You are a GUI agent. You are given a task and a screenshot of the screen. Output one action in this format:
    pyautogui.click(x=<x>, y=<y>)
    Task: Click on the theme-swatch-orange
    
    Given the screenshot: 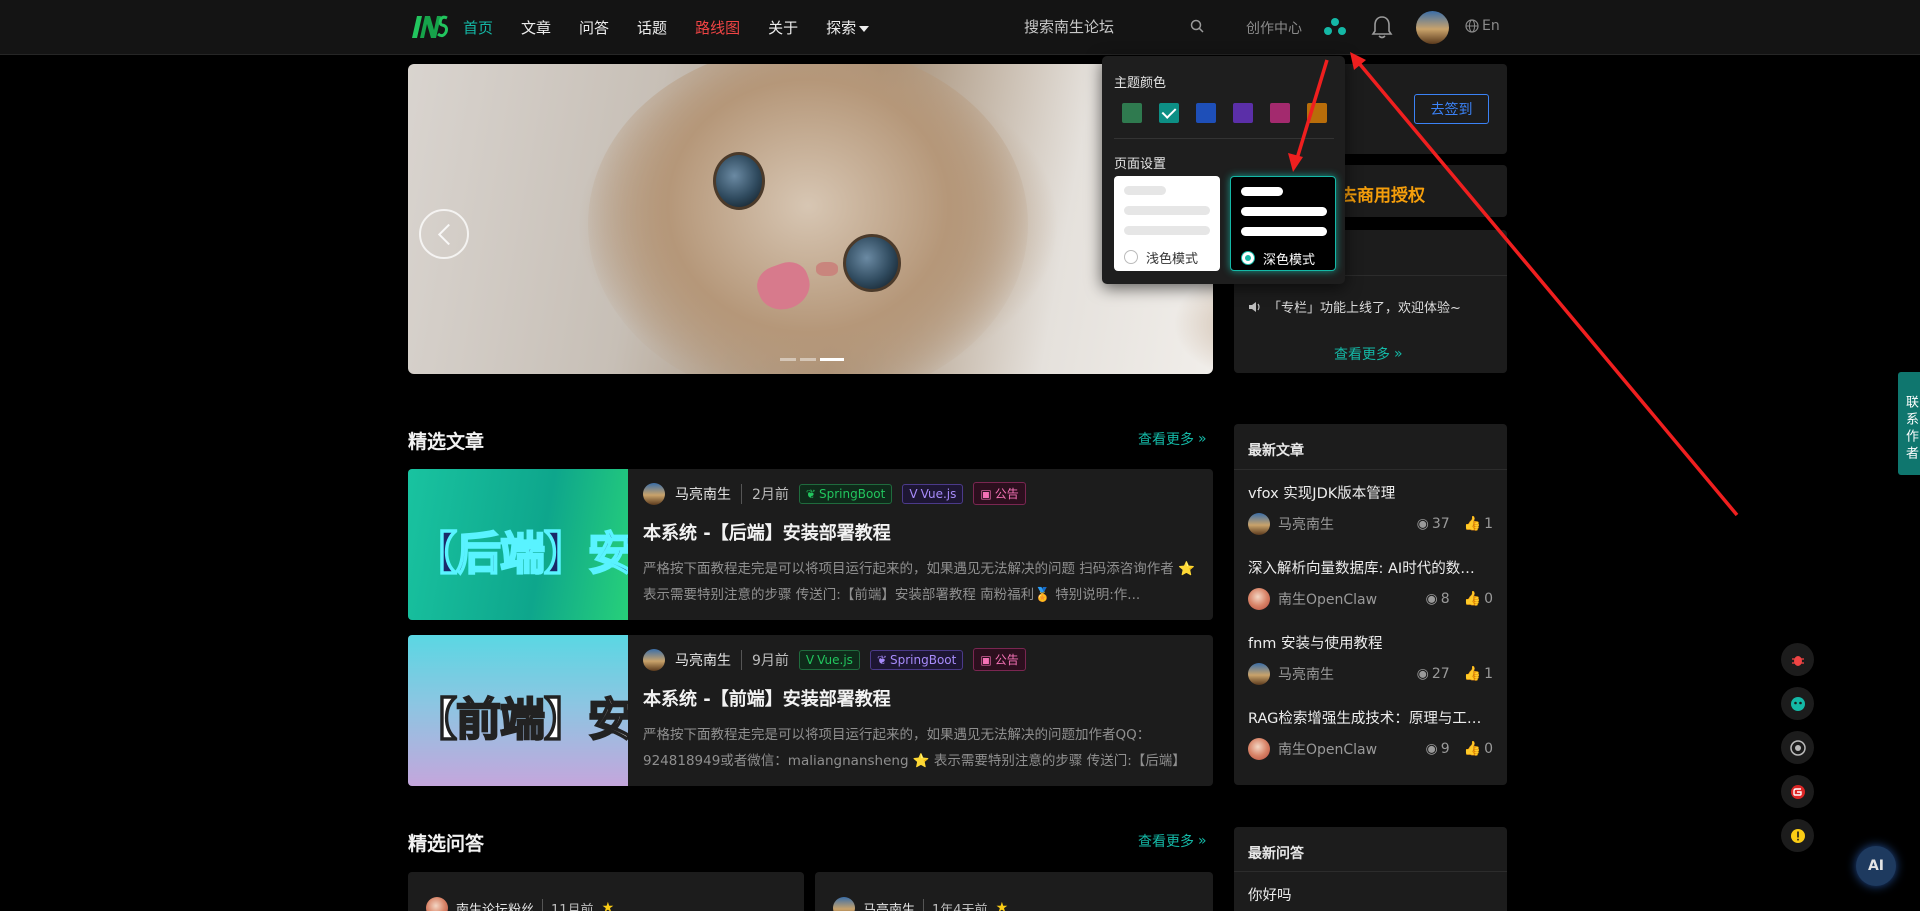 What is the action you would take?
    pyautogui.click(x=1317, y=113)
    